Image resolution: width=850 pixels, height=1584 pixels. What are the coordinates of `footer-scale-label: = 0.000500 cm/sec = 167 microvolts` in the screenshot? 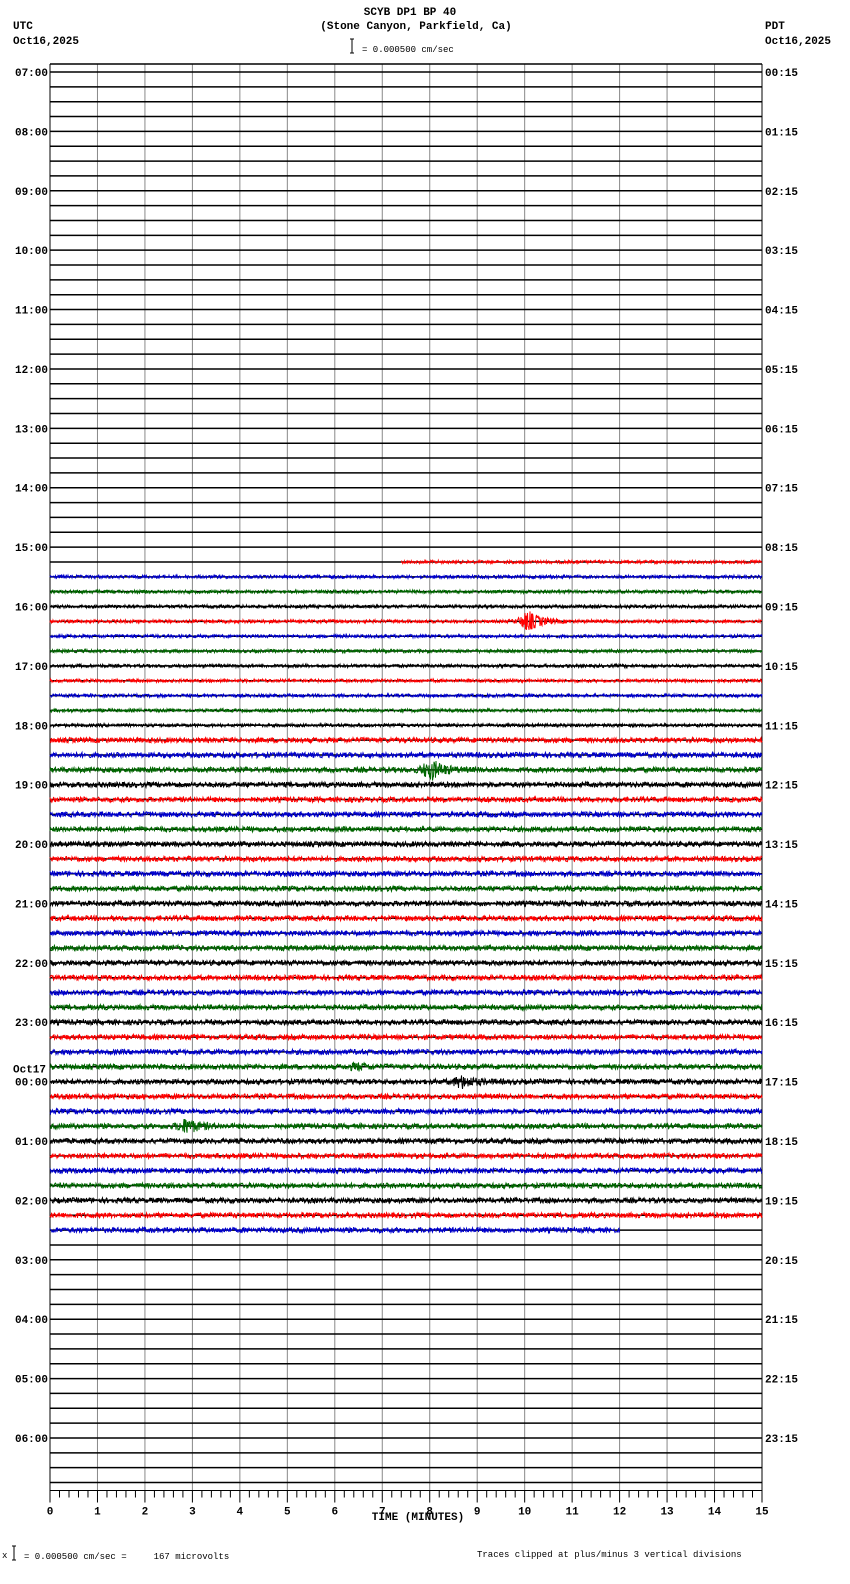 It's located at (126, 1557).